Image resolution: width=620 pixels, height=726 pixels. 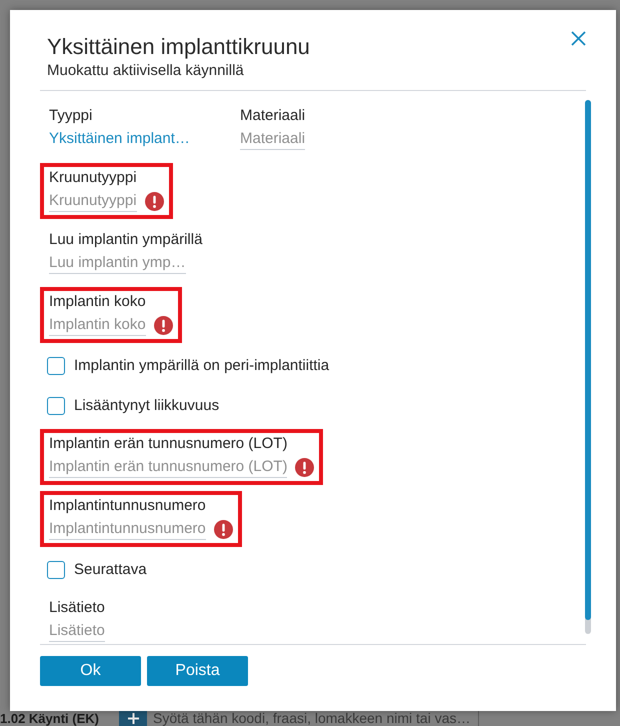 I want to click on delete-button: Poista, so click(x=197, y=671).